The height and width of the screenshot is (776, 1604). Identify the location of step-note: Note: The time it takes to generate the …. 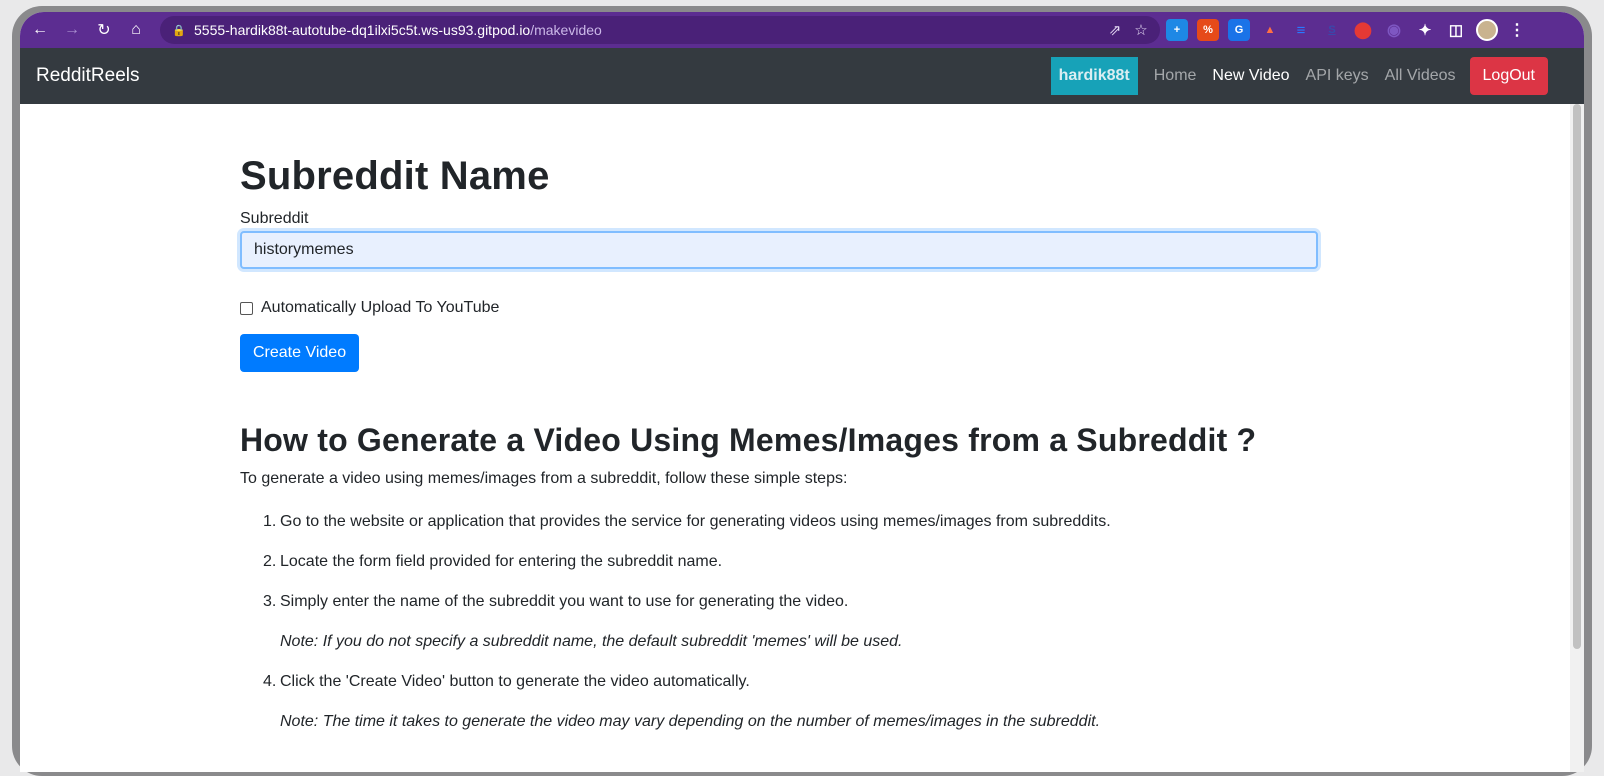
(690, 721).